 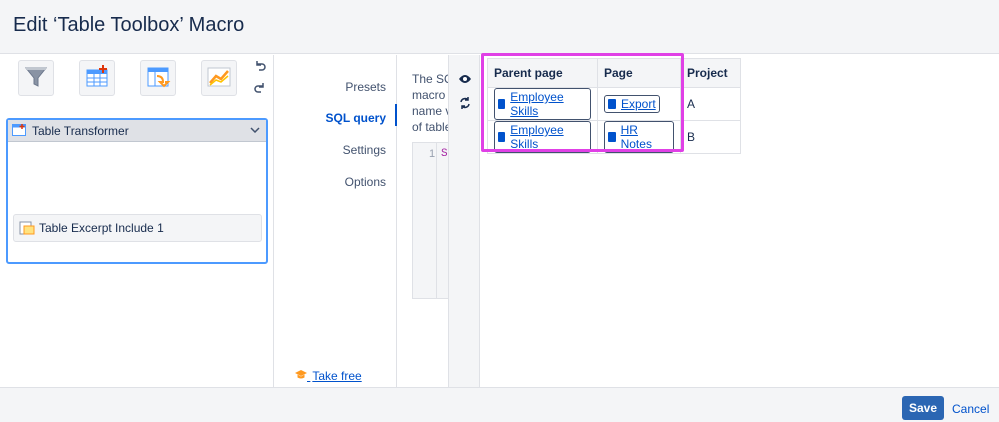 I want to click on table-cell: Export, so click(x=639, y=104).